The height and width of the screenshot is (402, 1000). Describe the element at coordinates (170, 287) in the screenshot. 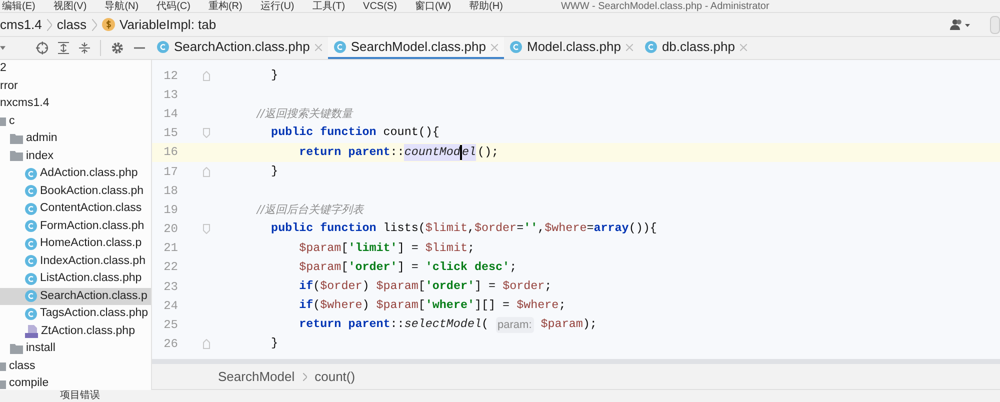

I see `line-number: 23` at that location.